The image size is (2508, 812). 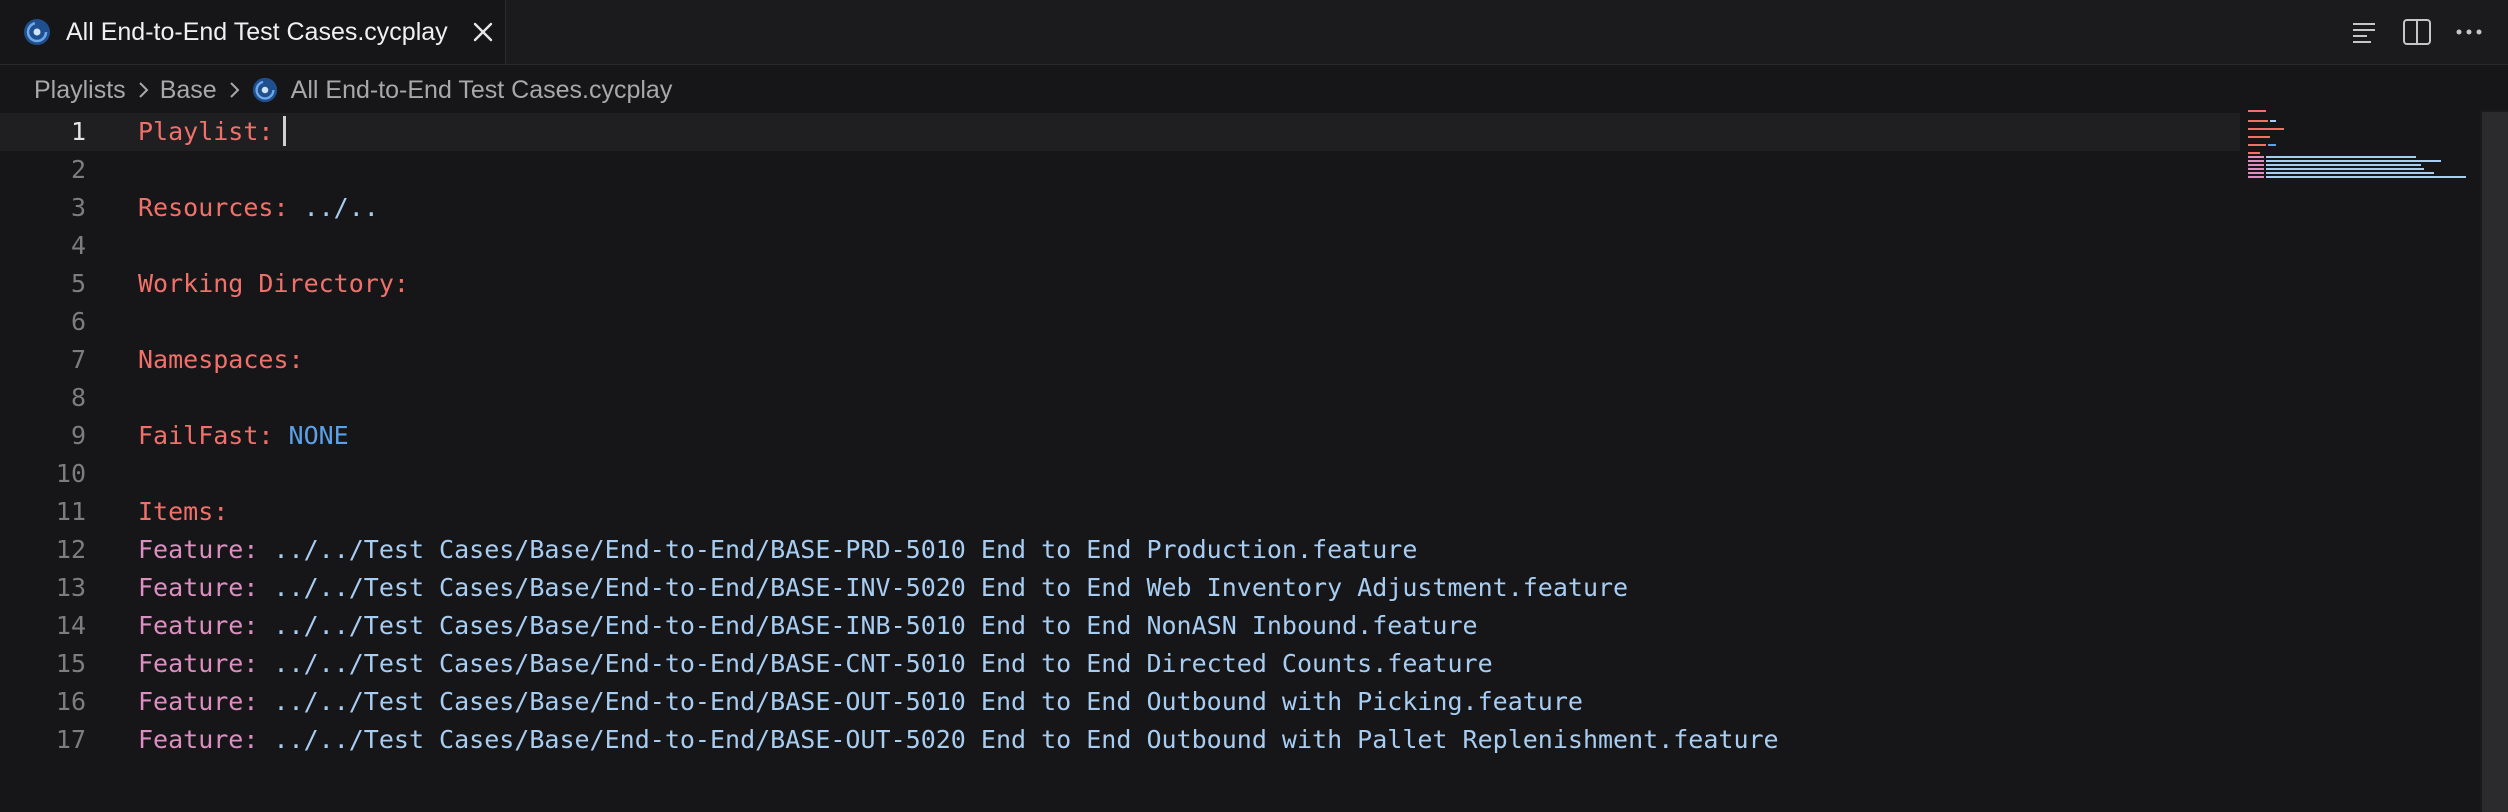 What do you see at coordinates (1120, 512) in the screenshot?
I see `code-line: 11 Items:` at bounding box center [1120, 512].